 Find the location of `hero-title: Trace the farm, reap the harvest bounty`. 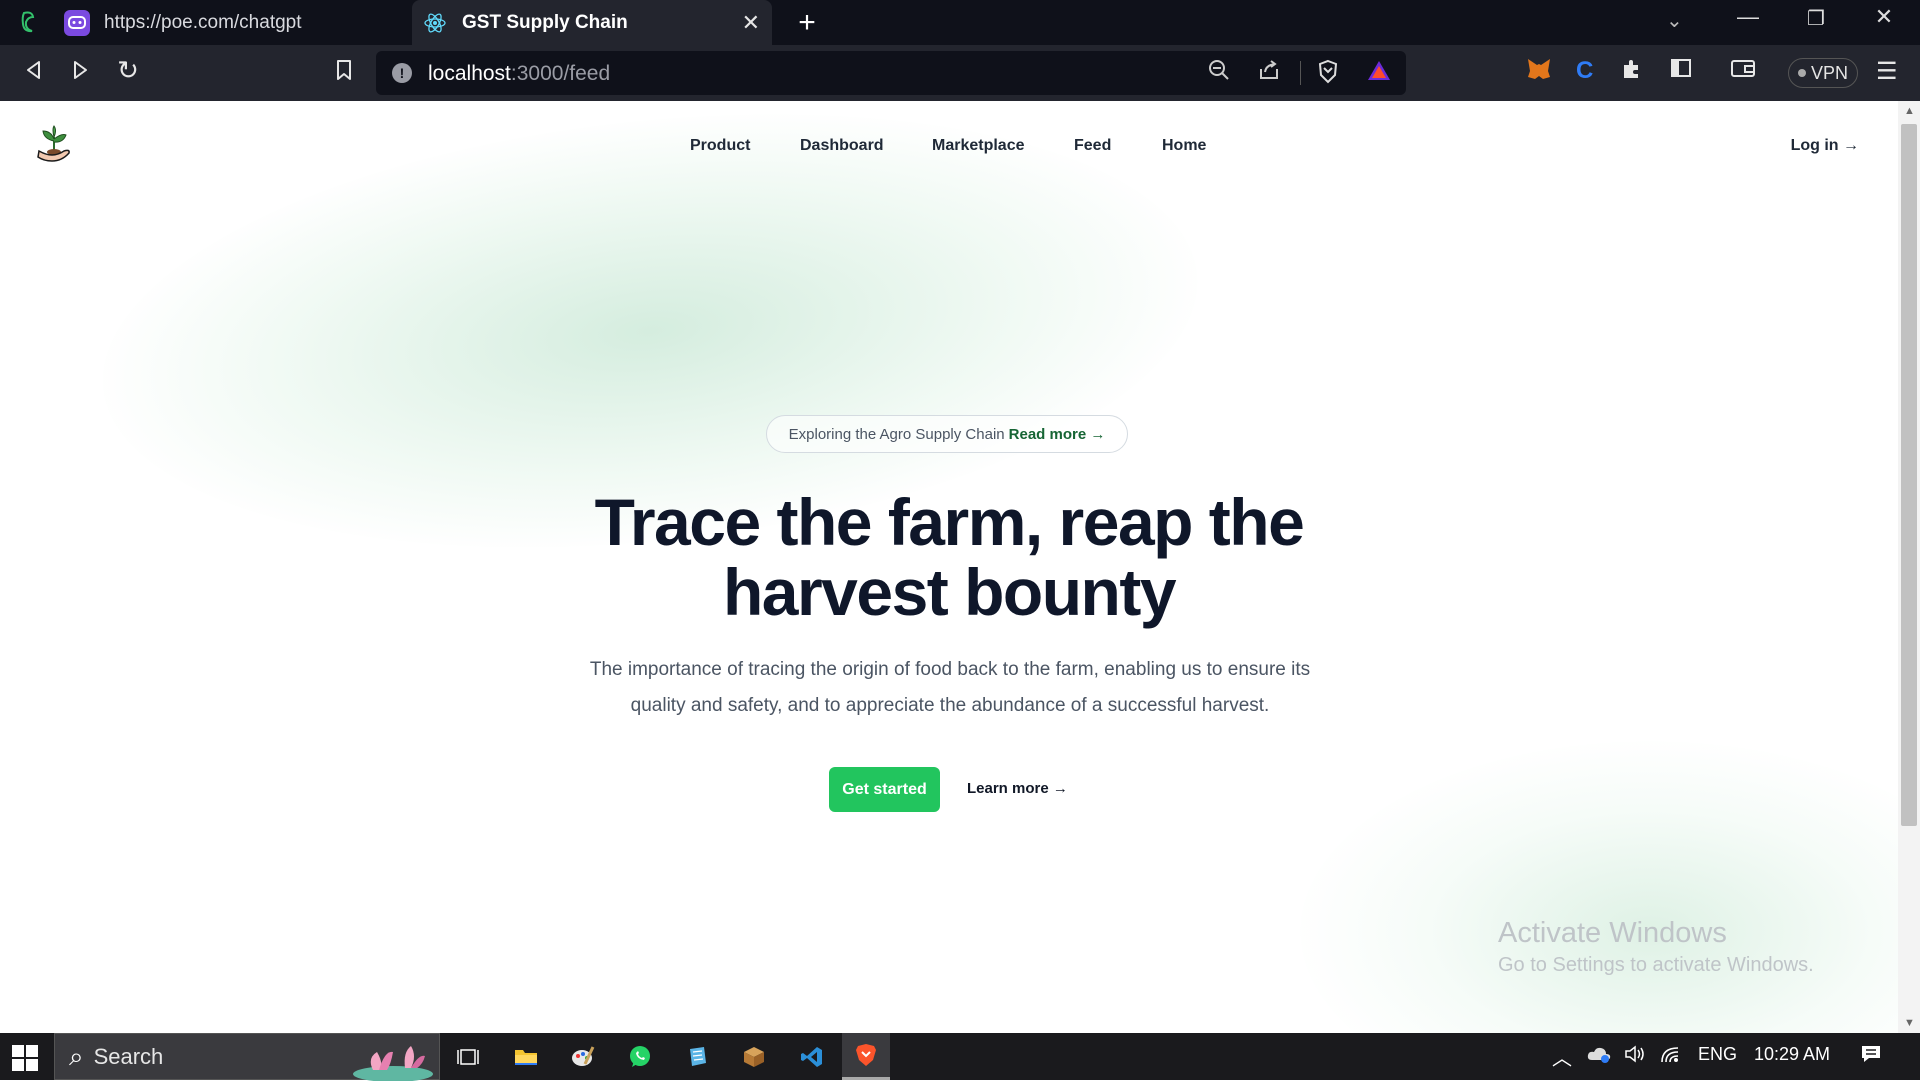

hero-title: Trace the farm, reap the harvest bounty is located at coordinates (949, 557).